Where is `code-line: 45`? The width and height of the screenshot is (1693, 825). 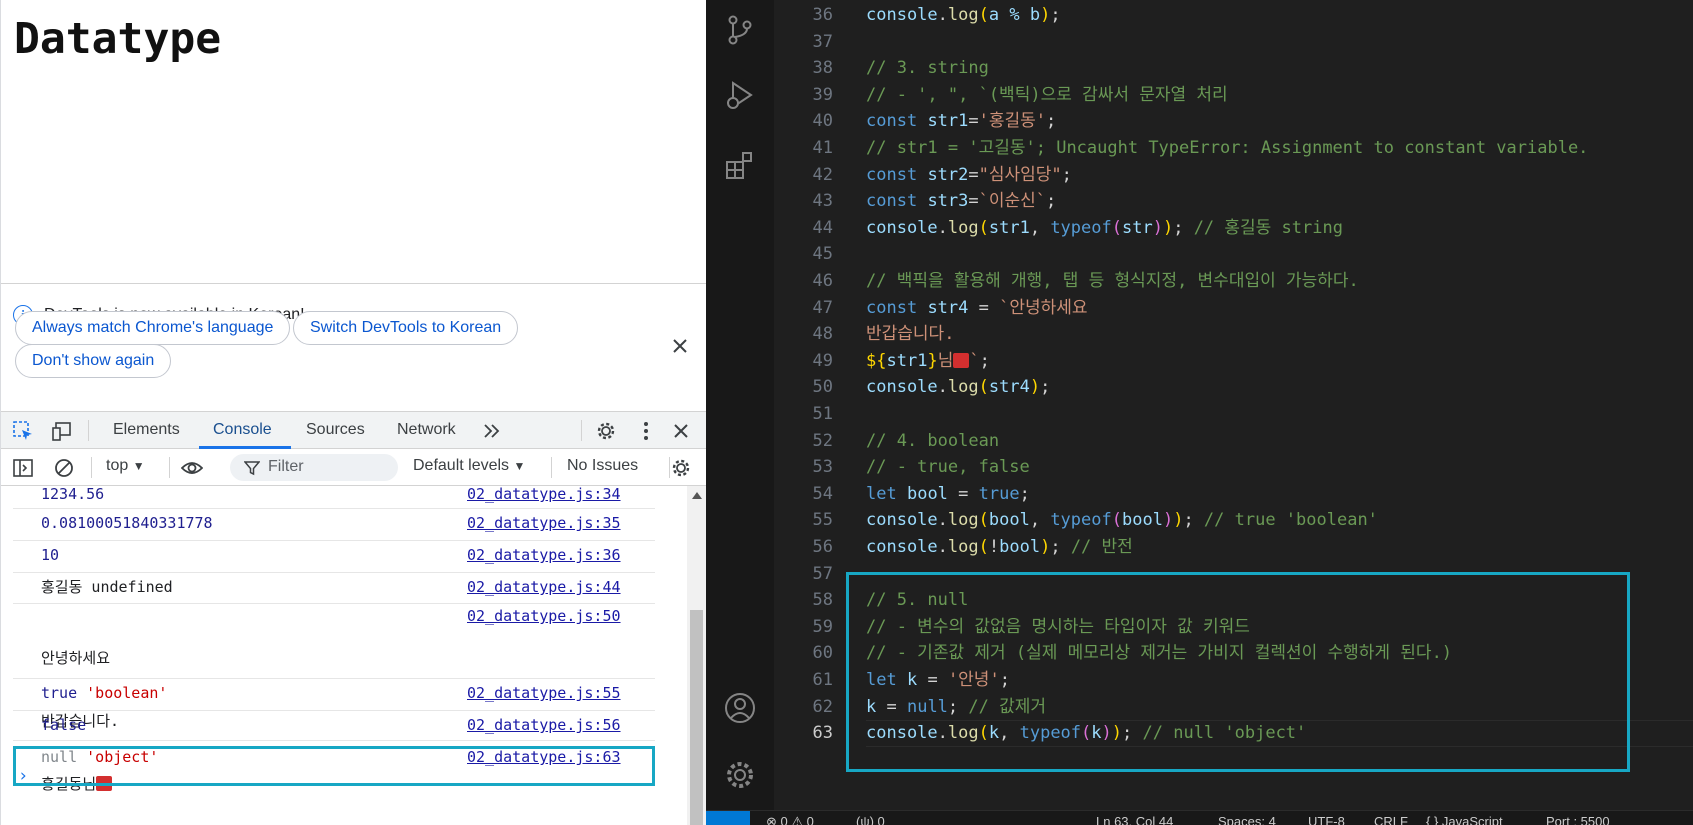 code-line: 45 is located at coordinates (1233, 254).